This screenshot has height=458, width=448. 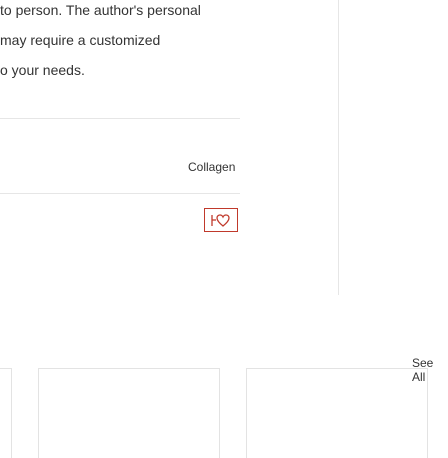 What do you see at coordinates (211, 167) in the screenshot?
I see `product-tag-label: Collagen` at bounding box center [211, 167].